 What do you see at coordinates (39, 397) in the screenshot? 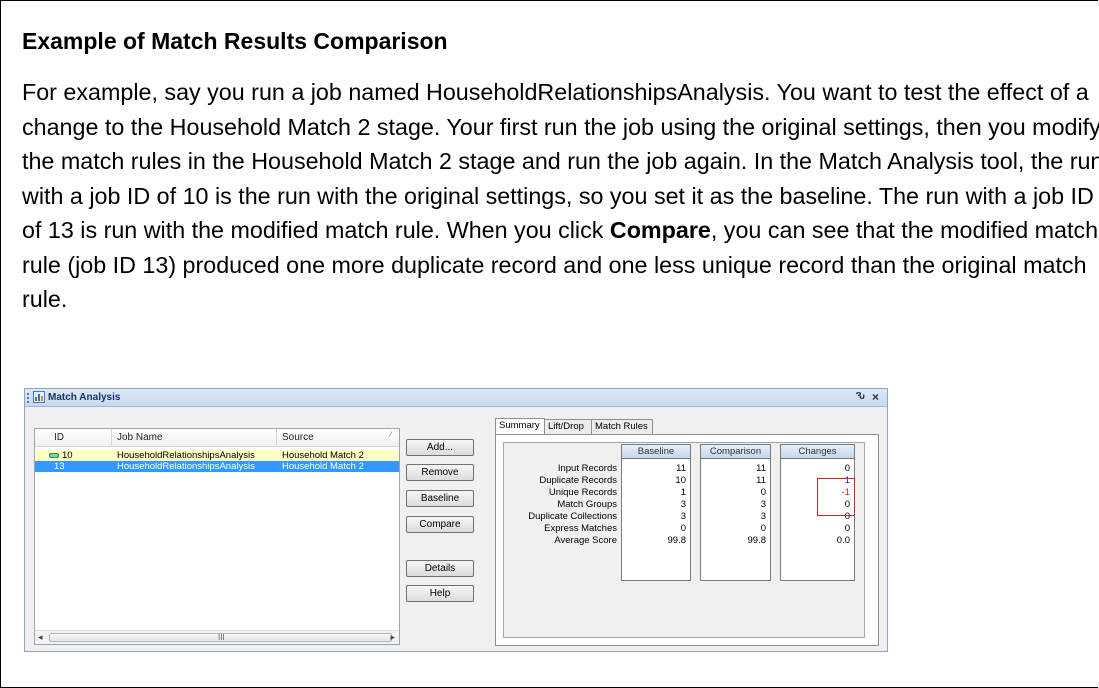
I see `match-analysis-icon` at bounding box center [39, 397].